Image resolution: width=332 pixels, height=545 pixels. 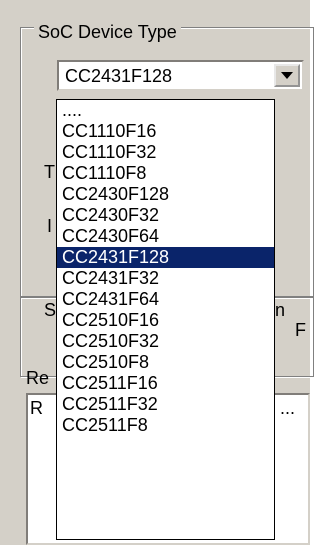 What do you see at coordinates (119, 76) in the screenshot?
I see `combo-selected-value: CC2431F128` at bounding box center [119, 76].